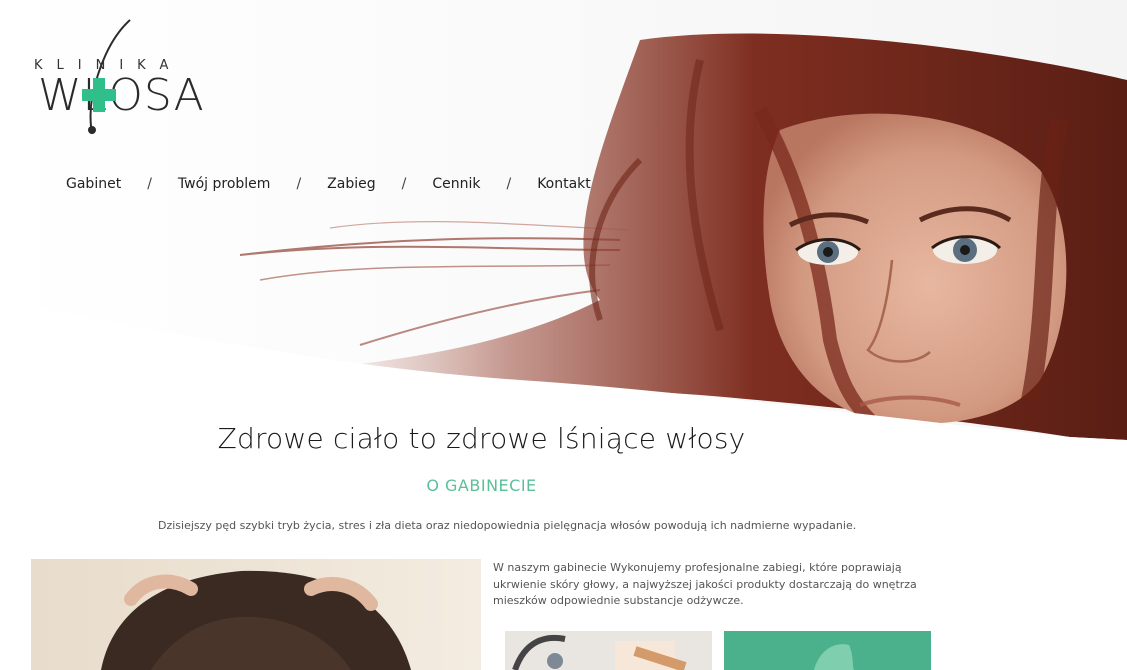  I want to click on nav-item-twoj-problem: Twój problem, so click(224, 184).